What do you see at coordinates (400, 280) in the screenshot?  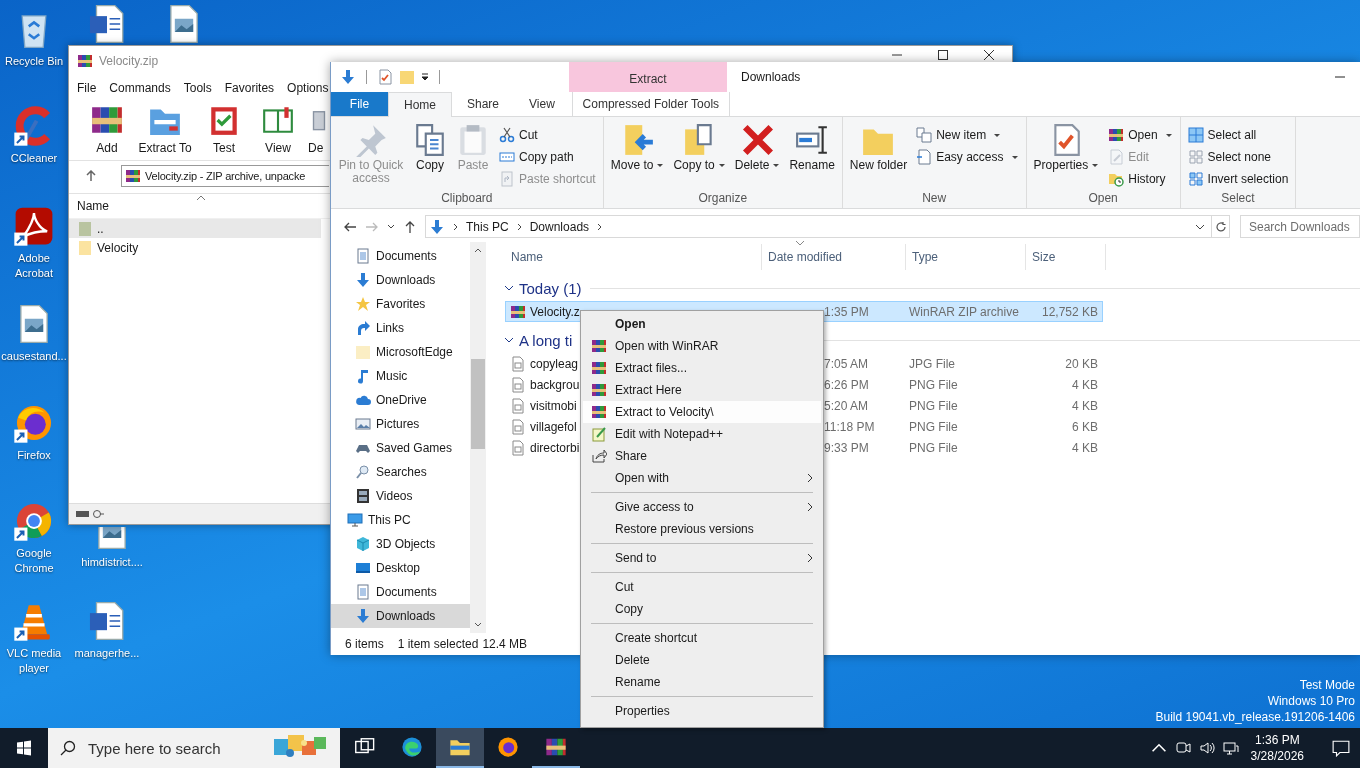 I see `nav-item: Downloads` at bounding box center [400, 280].